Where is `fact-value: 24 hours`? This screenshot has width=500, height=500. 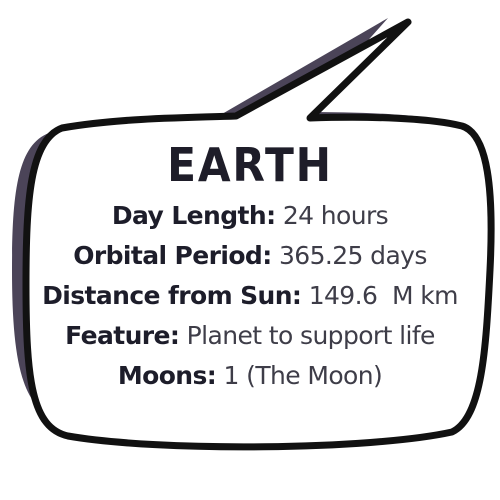
fact-value: 24 hours is located at coordinates (335, 215).